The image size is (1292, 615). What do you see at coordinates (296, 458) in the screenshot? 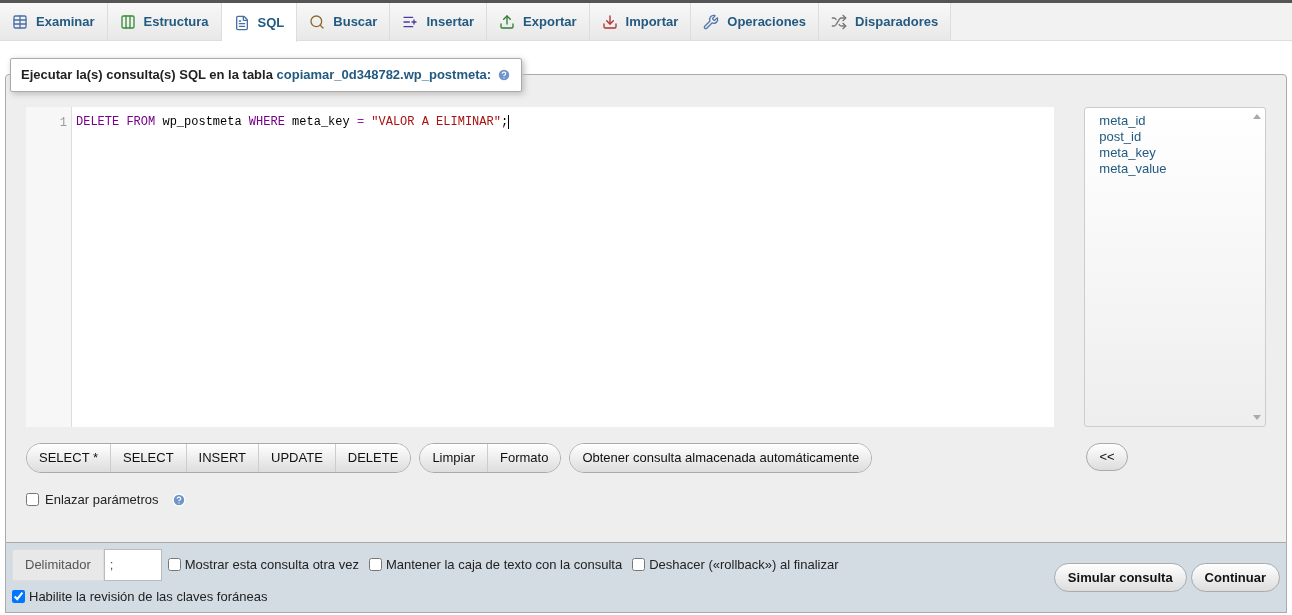
I see `query-button: UPDATE` at bounding box center [296, 458].